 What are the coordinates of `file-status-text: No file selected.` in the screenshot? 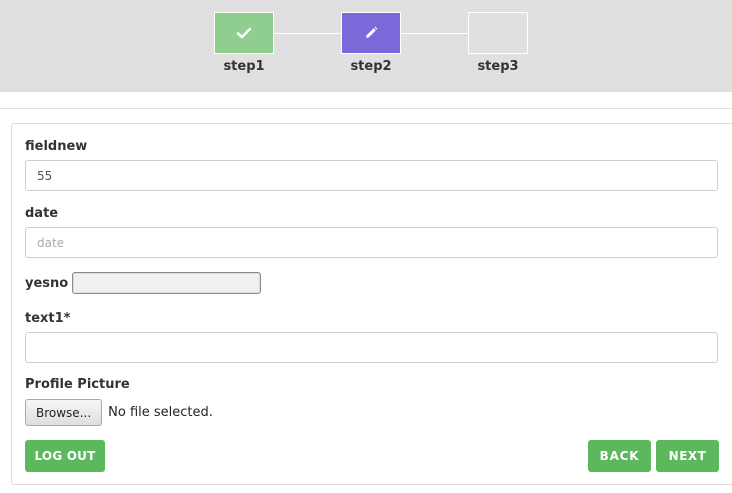 It's located at (160, 412).